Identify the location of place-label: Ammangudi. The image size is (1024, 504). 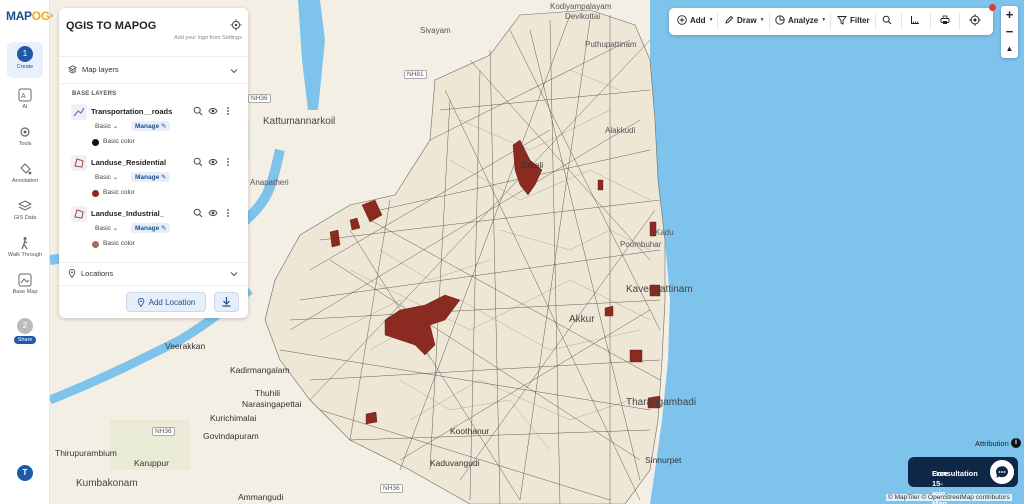
(261, 497).